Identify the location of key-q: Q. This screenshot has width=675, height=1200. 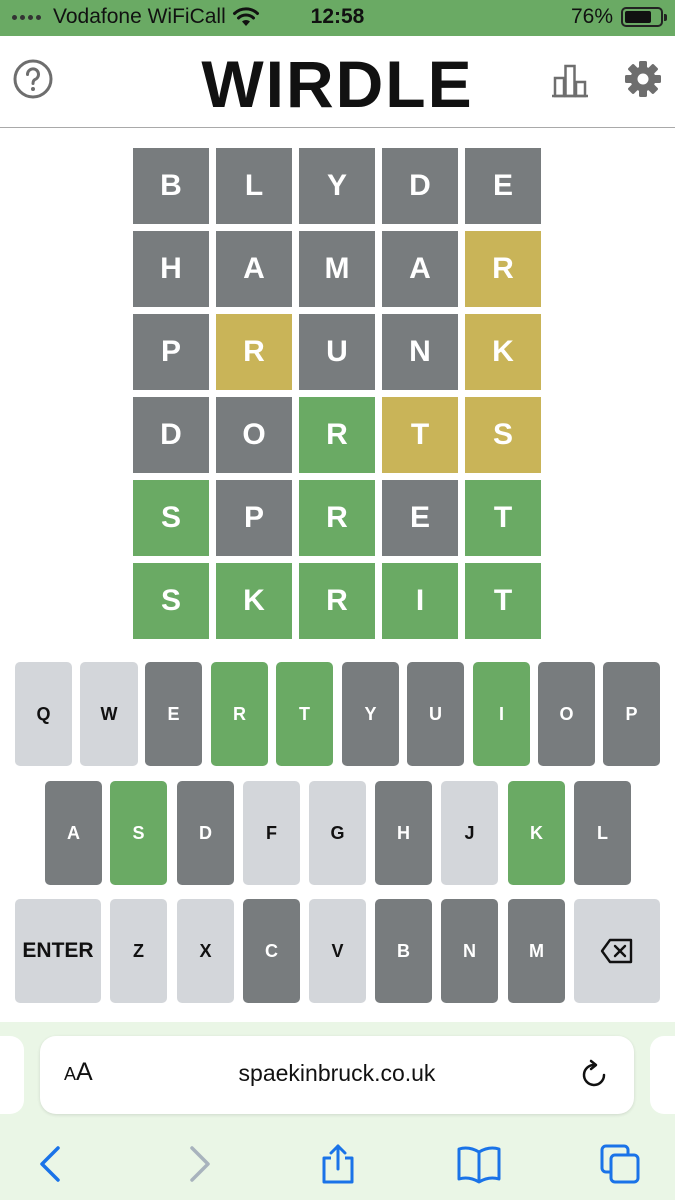
(43, 714).